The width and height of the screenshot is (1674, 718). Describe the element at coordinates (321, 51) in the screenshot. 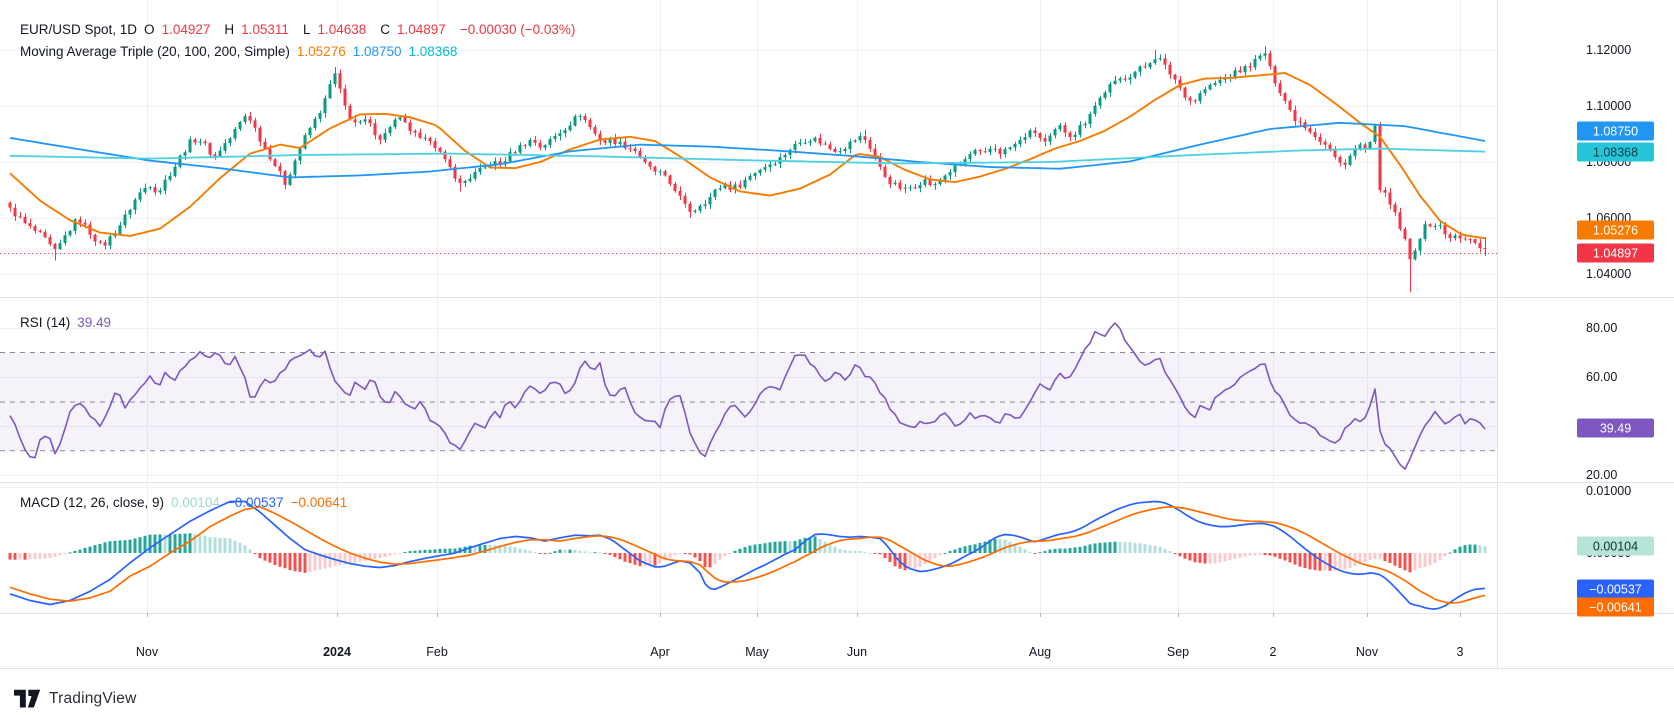

I see `ma20-value: 1.05276` at that location.